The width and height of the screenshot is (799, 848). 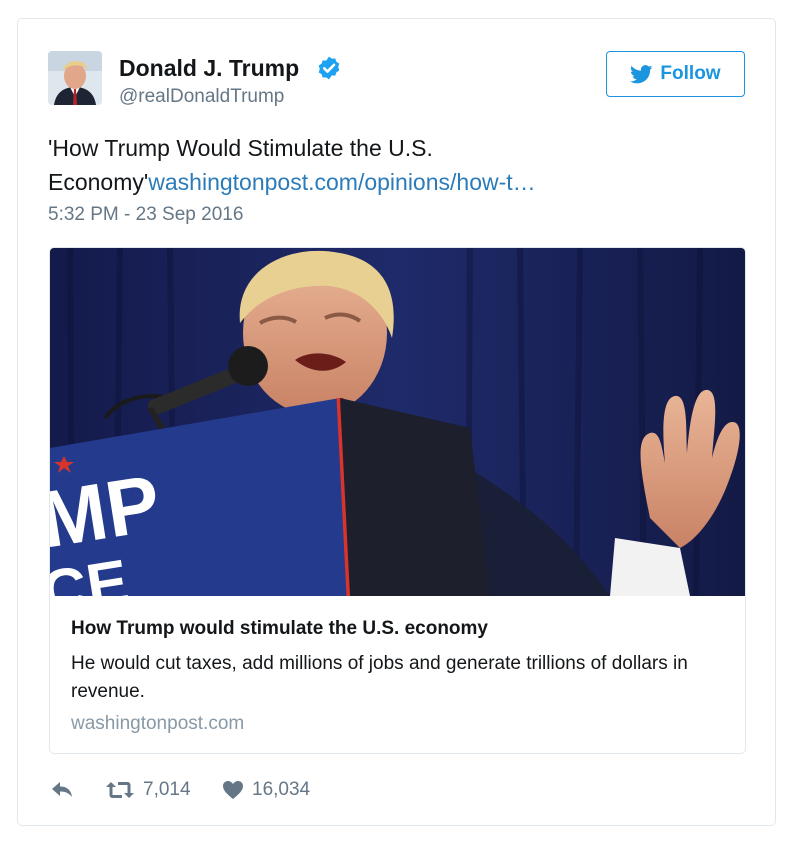 What do you see at coordinates (209, 68) in the screenshot?
I see `author-name: Donald J. Trump` at bounding box center [209, 68].